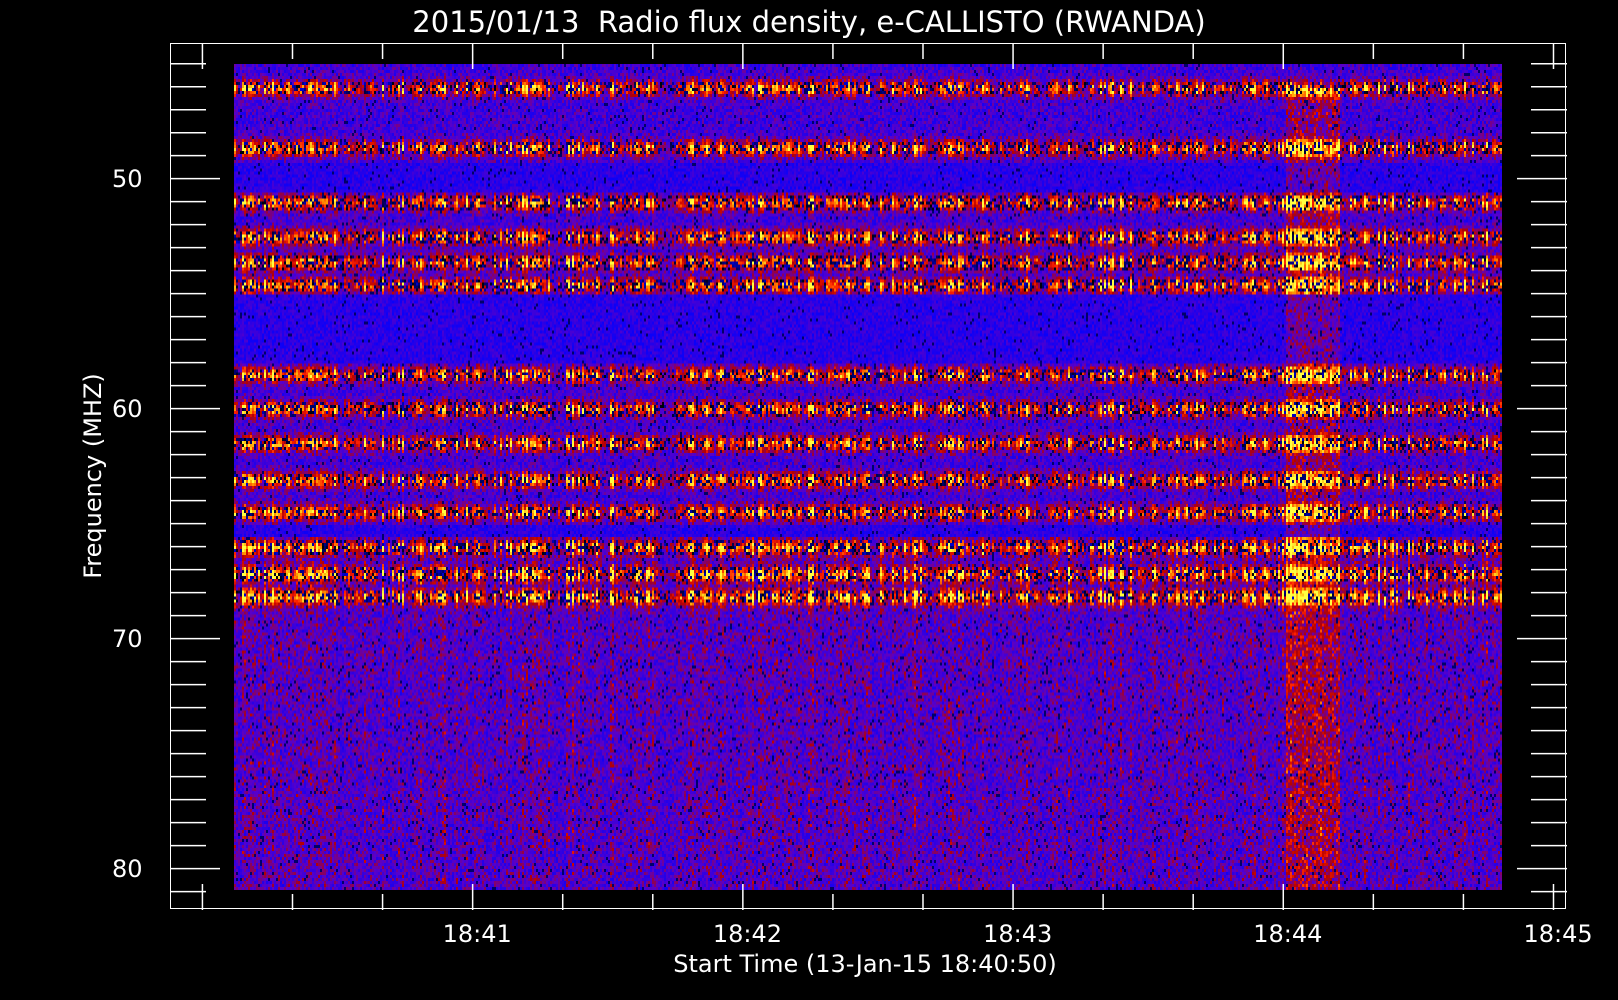 The image size is (1618, 1000). I want to click on y-axis-label: Frequency (MHZ), so click(93, 476).